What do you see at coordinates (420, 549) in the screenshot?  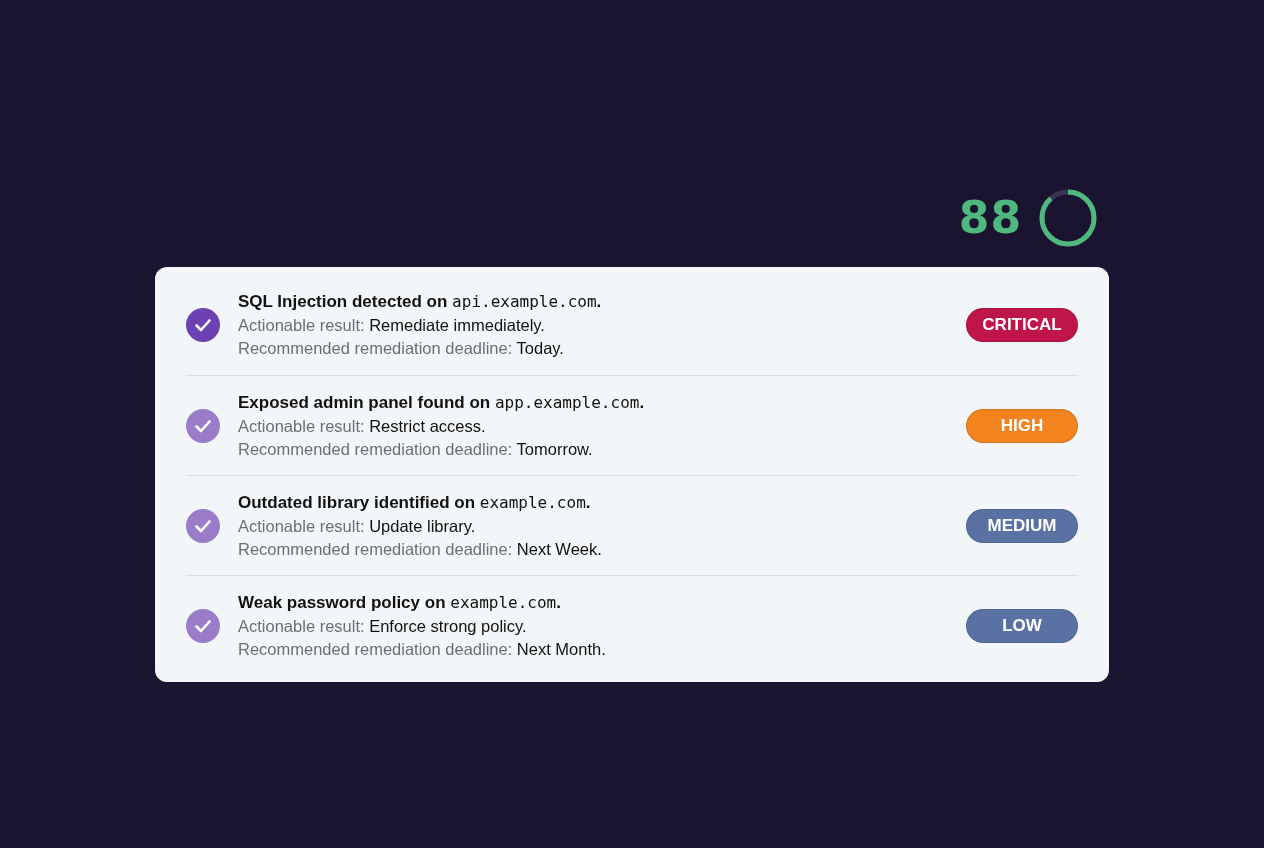 I see `deadline-text: Recommended remediation deadline: Next Week.` at bounding box center [420, 549].